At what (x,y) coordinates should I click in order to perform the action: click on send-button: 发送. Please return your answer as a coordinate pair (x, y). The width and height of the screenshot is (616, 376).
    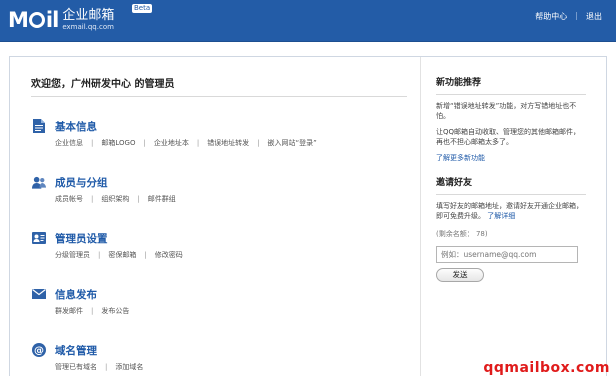
    Looking at the image, I should click on (460, 275).